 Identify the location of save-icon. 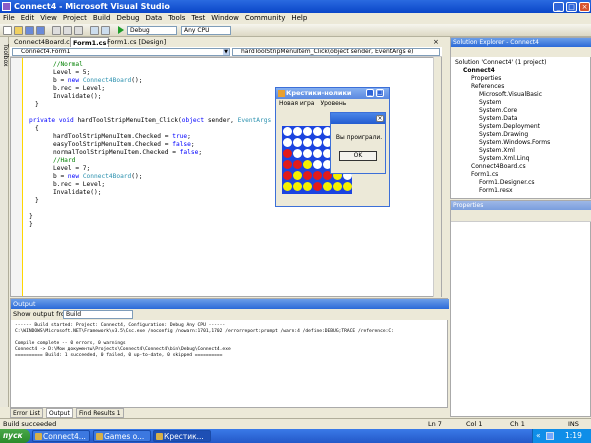
(29, 30).